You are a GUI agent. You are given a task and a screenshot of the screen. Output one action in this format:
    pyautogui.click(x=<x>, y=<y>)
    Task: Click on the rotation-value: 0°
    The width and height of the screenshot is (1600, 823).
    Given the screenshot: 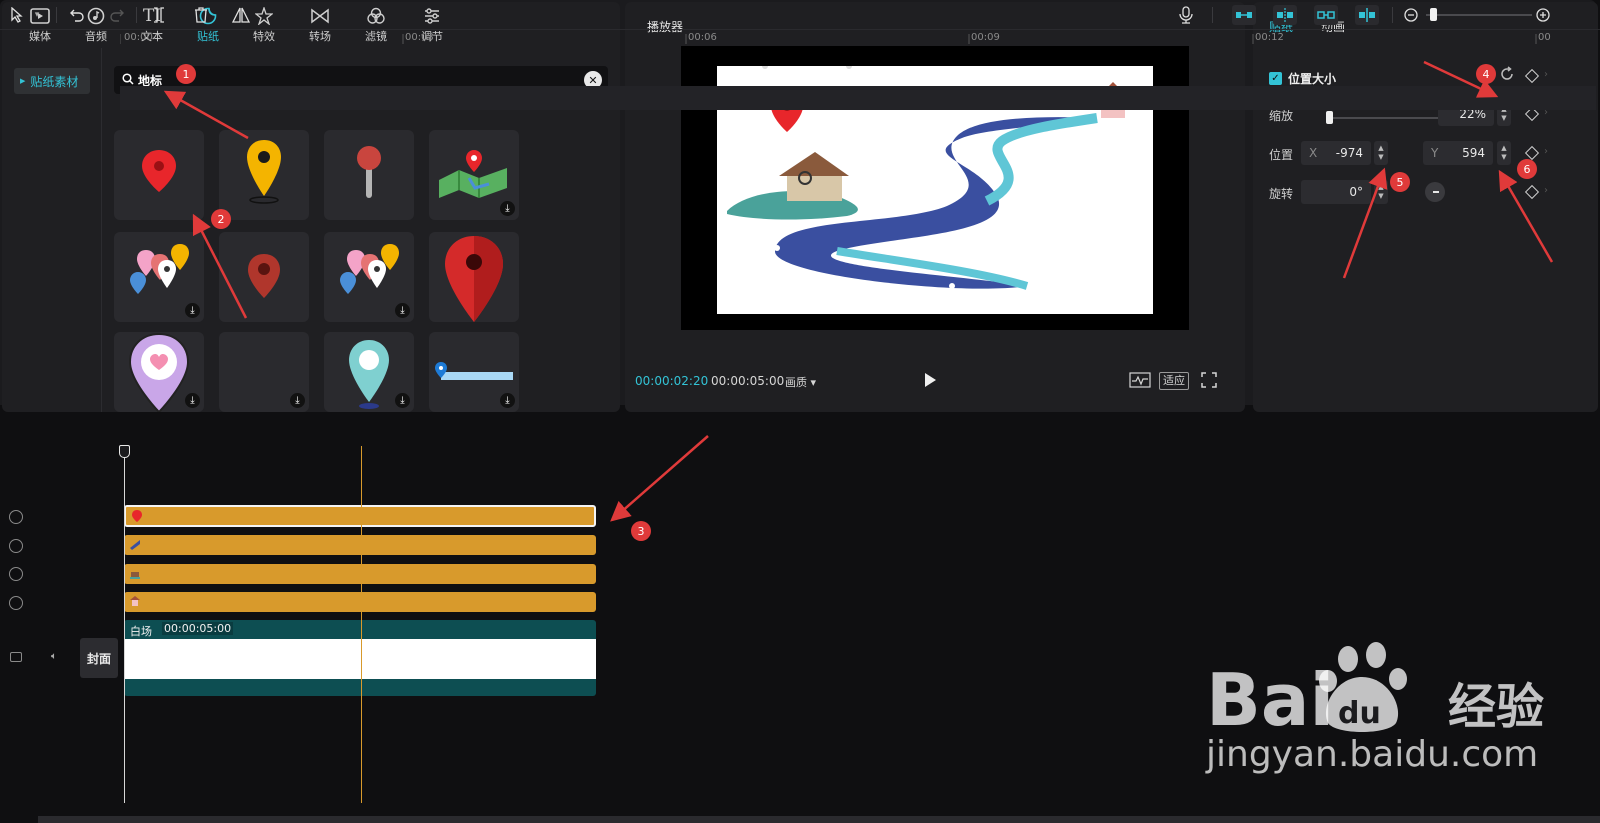 What is the action you would take?
    pyautogui.click(x=1356, y=192)
    